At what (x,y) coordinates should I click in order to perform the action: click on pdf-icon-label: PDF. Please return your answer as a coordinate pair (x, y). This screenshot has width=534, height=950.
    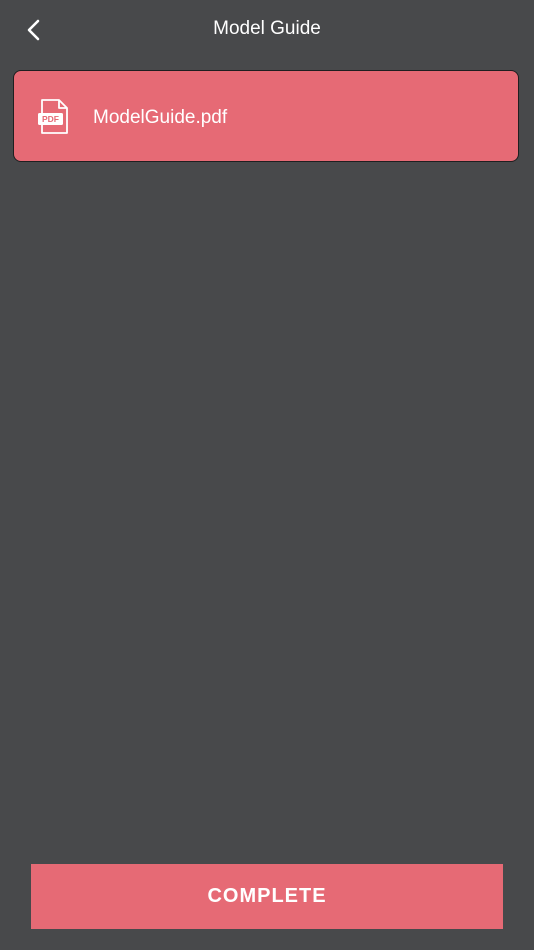
    Looking at the image, I should click on (50, 119).